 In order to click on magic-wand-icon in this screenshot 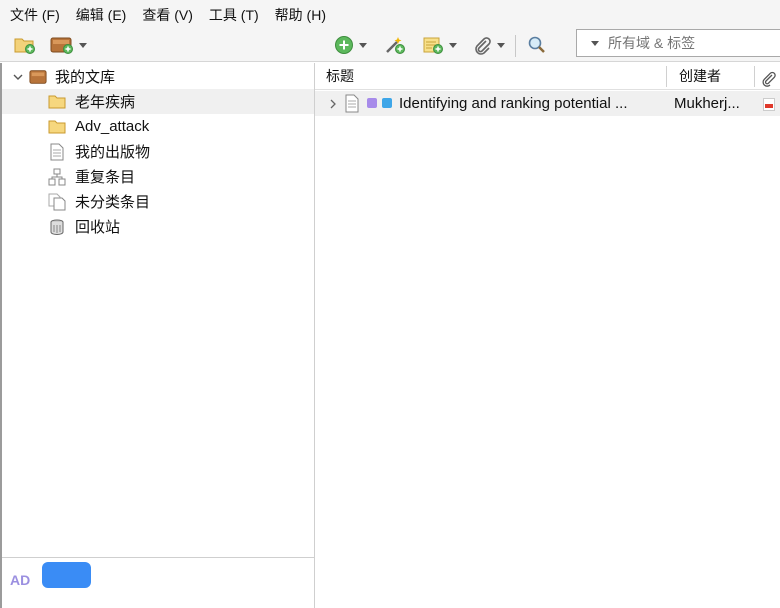, I will do `click(395, 45)`.